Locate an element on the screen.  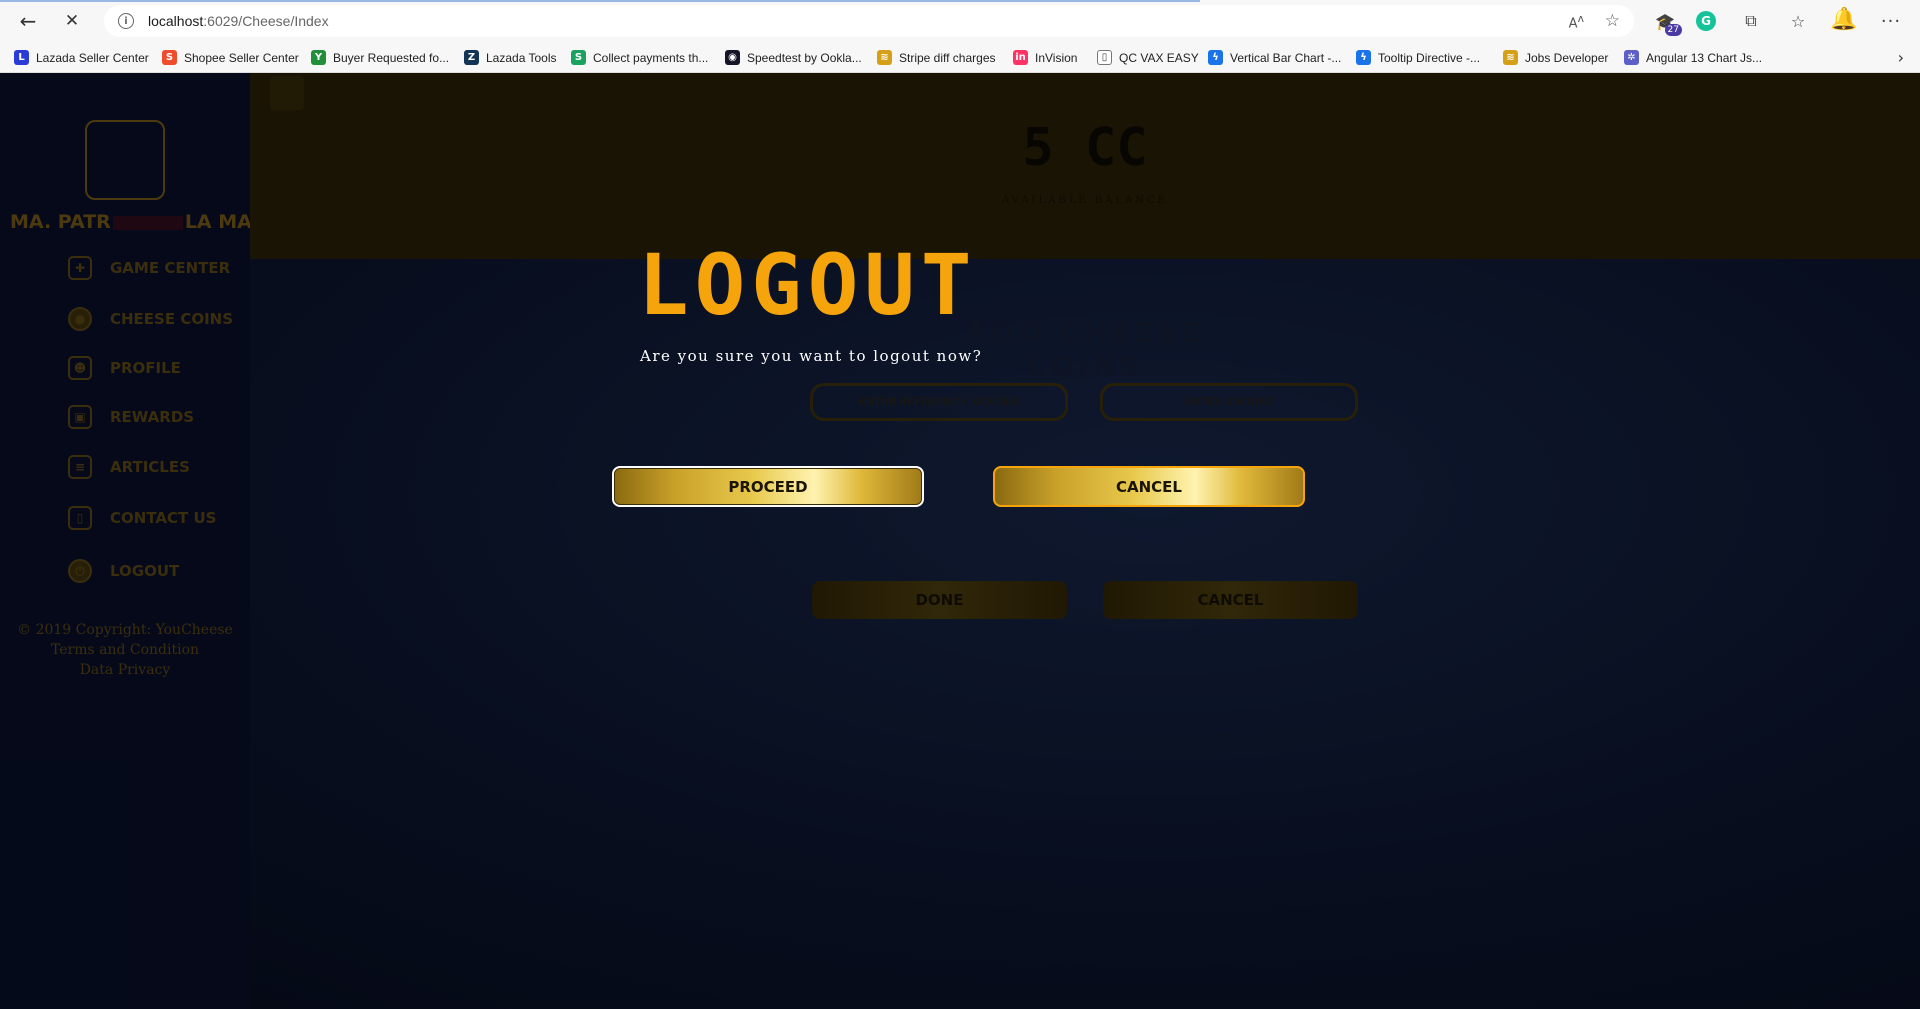
address-bar: i localhost:6029/Cheese/Index Aʌ ☆ is located at coordinates (869, 21).